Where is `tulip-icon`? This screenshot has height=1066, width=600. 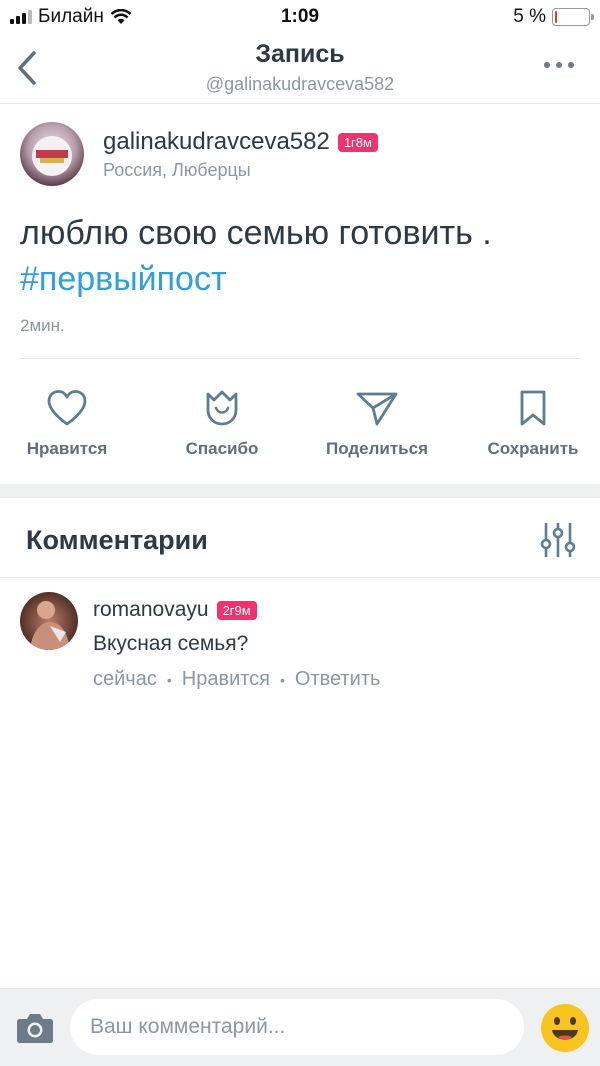 tulip-icon is located at coordinates (222, 408).